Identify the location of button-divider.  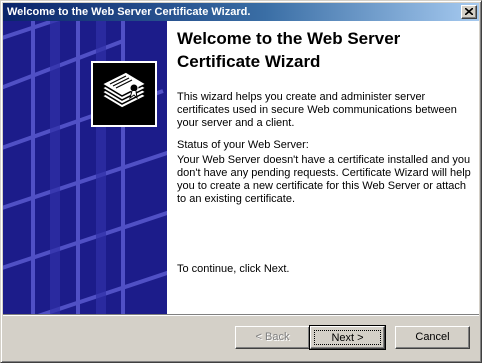
(241, 315).